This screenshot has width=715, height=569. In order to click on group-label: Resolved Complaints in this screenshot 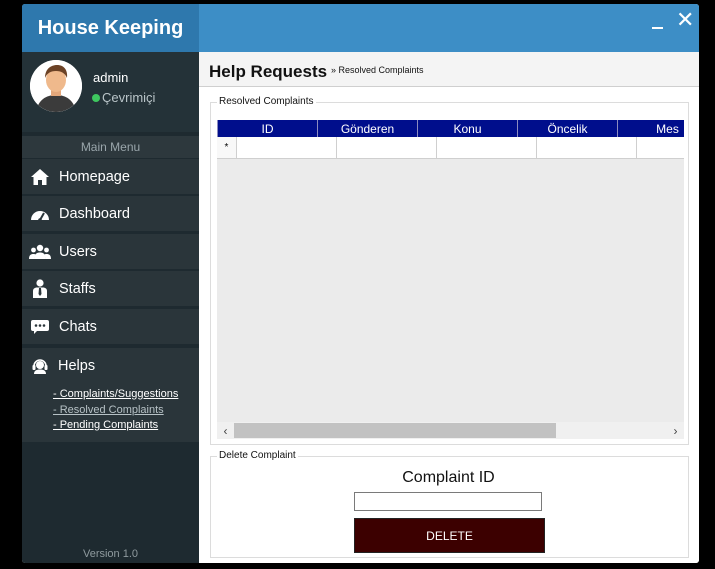, I will do `click(266, 101)`.